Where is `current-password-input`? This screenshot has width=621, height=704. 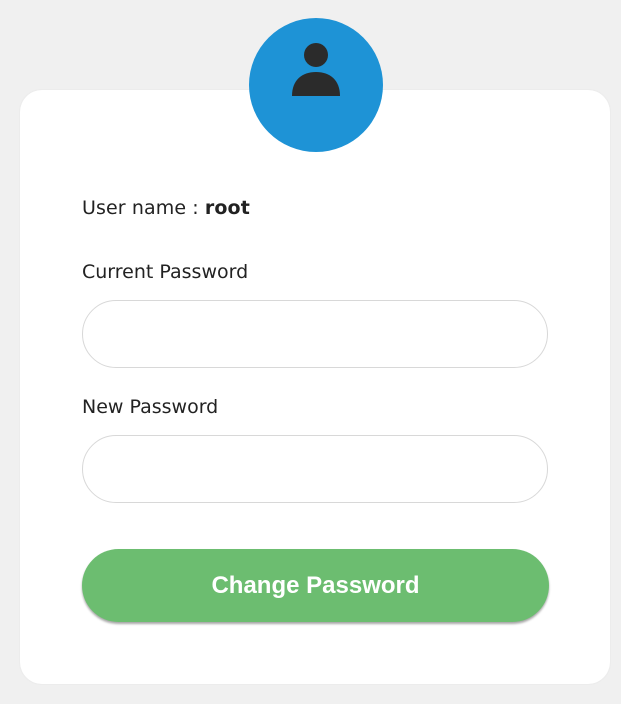
current-password-input is located at coordinates (315, 334).